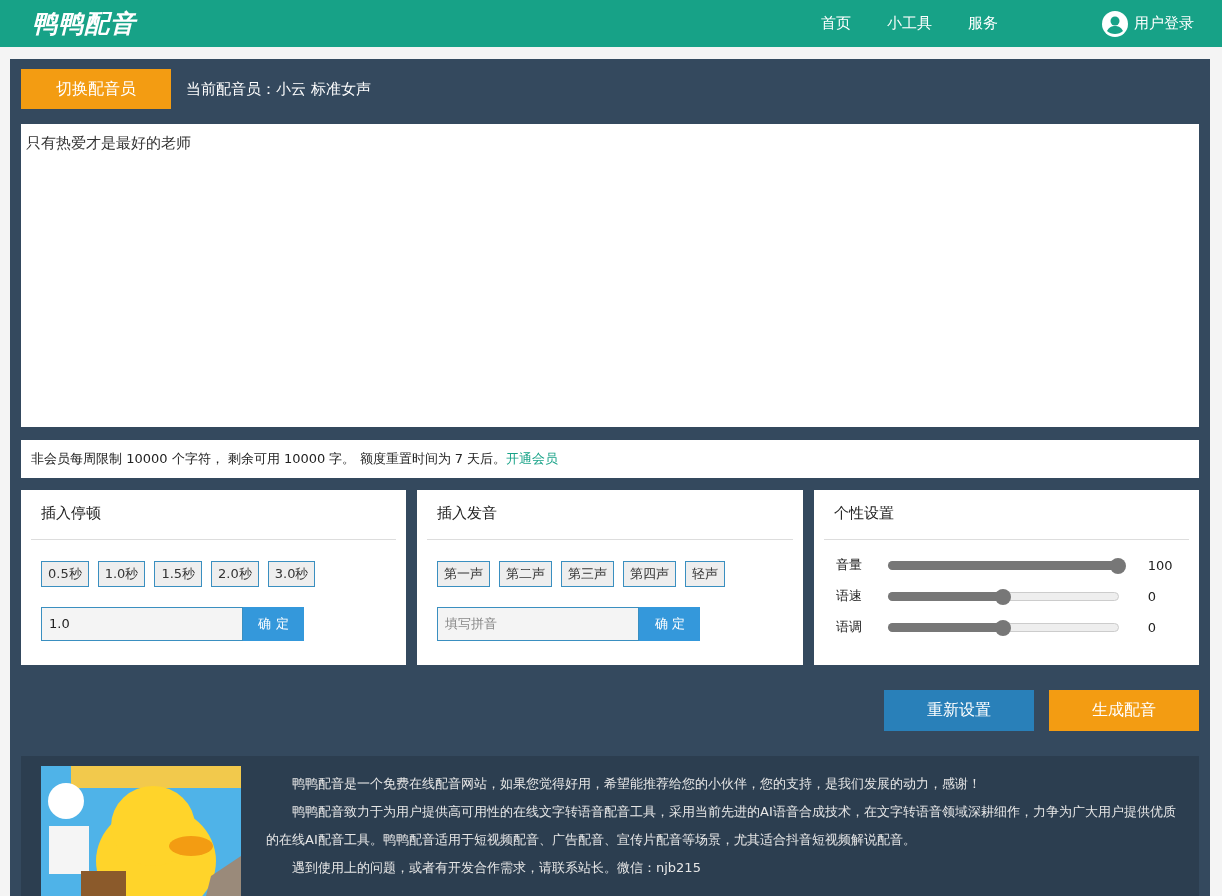  What do you see at coordinates (721, 826) in the screenshot?
I see `about-paragraph: 鸭鸭配音致力于为用户提供高可用性的在线文字转语音配音工具，采用当前先进的AI语音合成技术，在文字转语音领域深耕细作，力争为广大用户提供优质的在线AI配音工具。鸭鸭配音适用于短视频配音、广告配音、宣传片配音等场景，尤其适合抖音短视频解说配音。` at bounding box center [721, 826].